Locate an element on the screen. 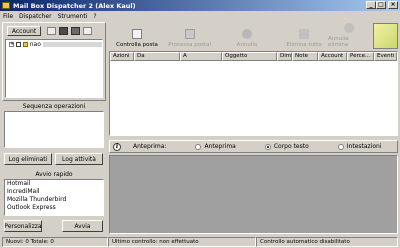 This screenshot has width=400, height=248. processa-posta-button: Processa posta! is located at coordinates (190, 36).